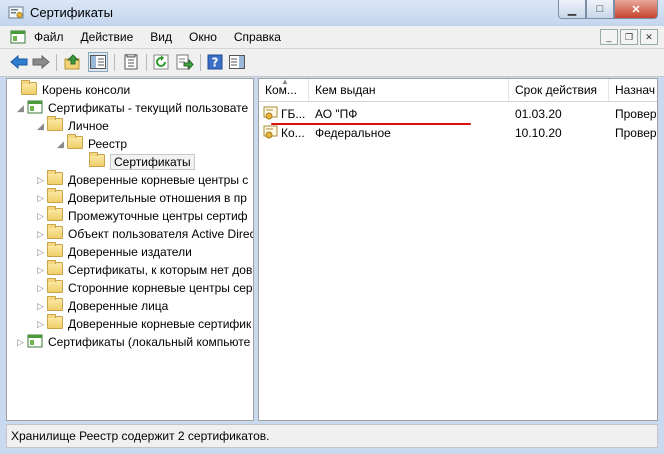 This screenshot has width=664, height=454. I want to click on window-controls: ▁ □ ✕, so click(608, 10).